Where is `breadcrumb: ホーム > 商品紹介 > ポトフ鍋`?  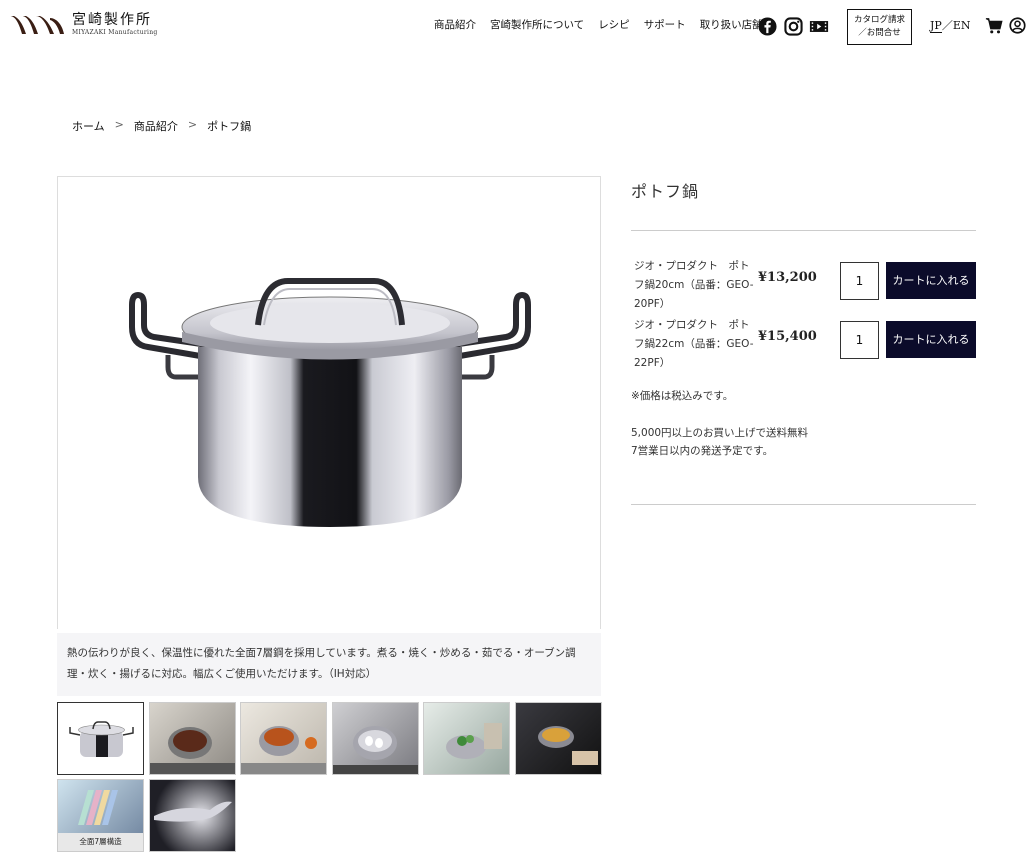
breadcrumb: ホーム > 商品紹介 > ポトフ鍋 is located at coordinates (161, 126).